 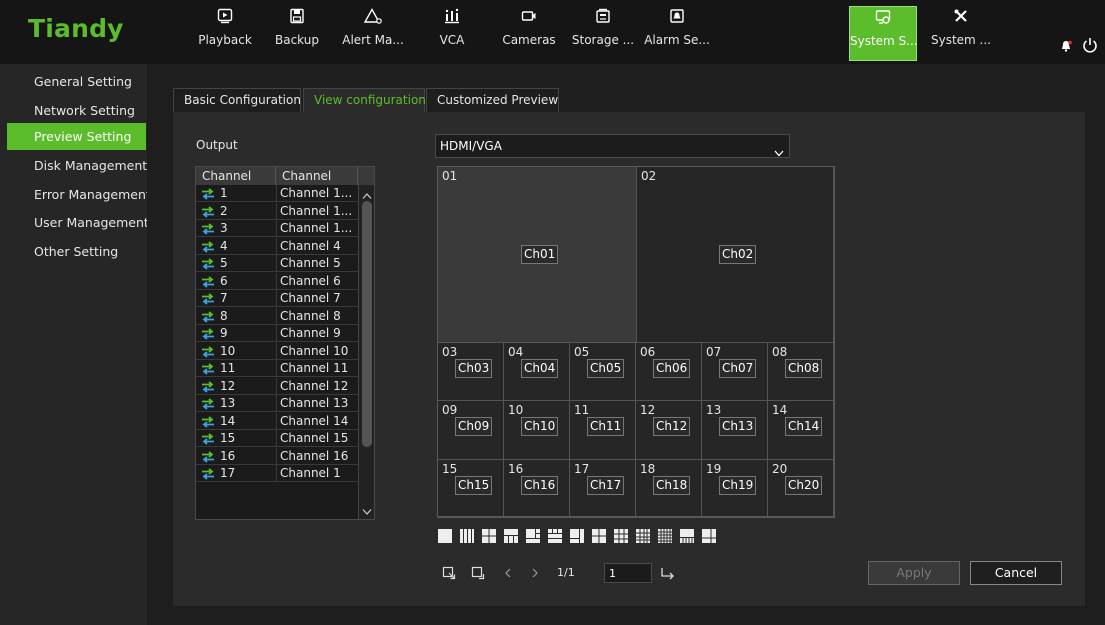 What do you see at coordinates (277, 263) in the screenshot?
I see `channel-row: 5 Channel 5` at bounding box center [277, 263].